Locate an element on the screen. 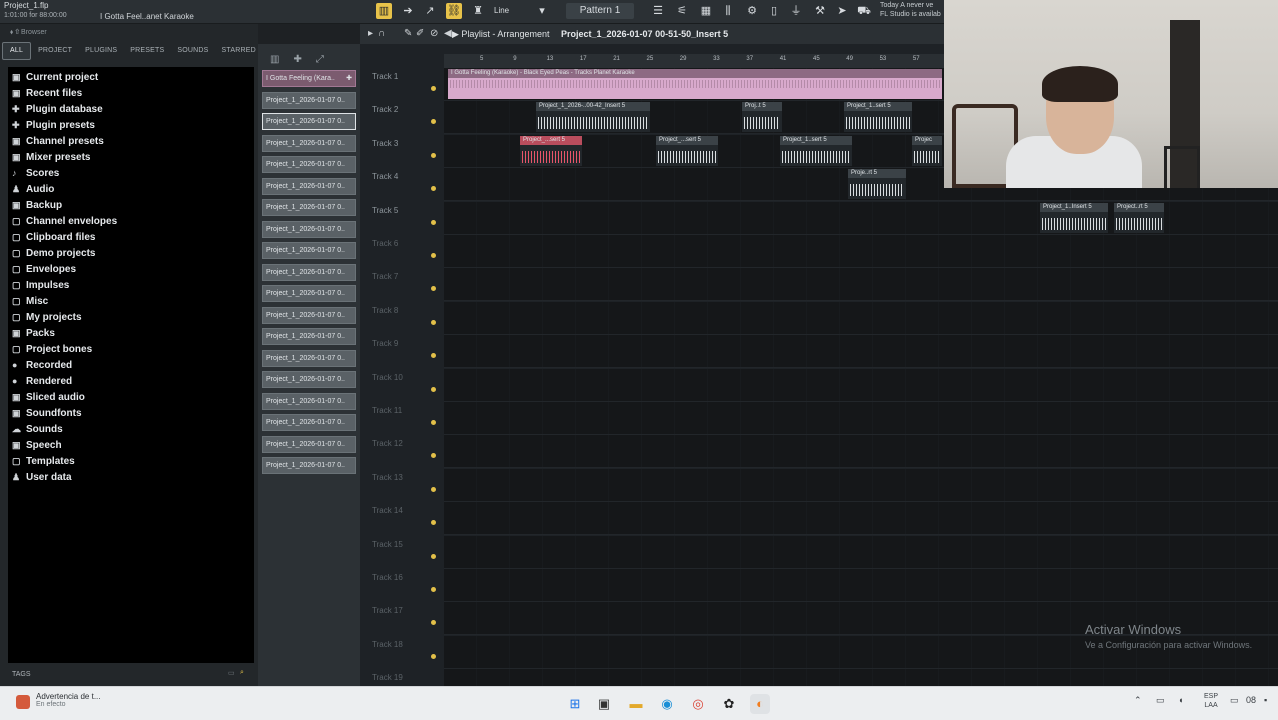 The image size is (1278, 720). play-arrow-icon: ▸ is located at coordinates (370, 34).